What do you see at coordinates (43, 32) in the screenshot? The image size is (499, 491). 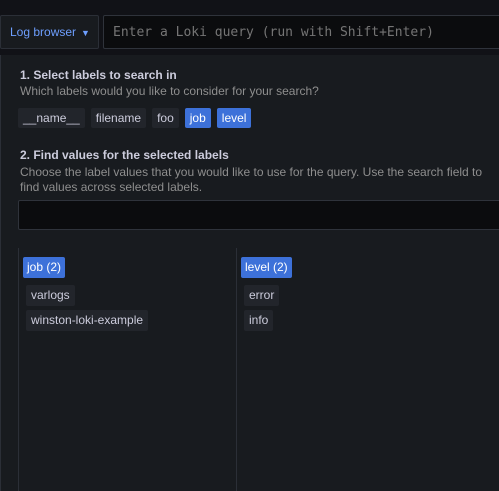 I see `log-browser-label: Log browser` at bounding box center [43, 32].